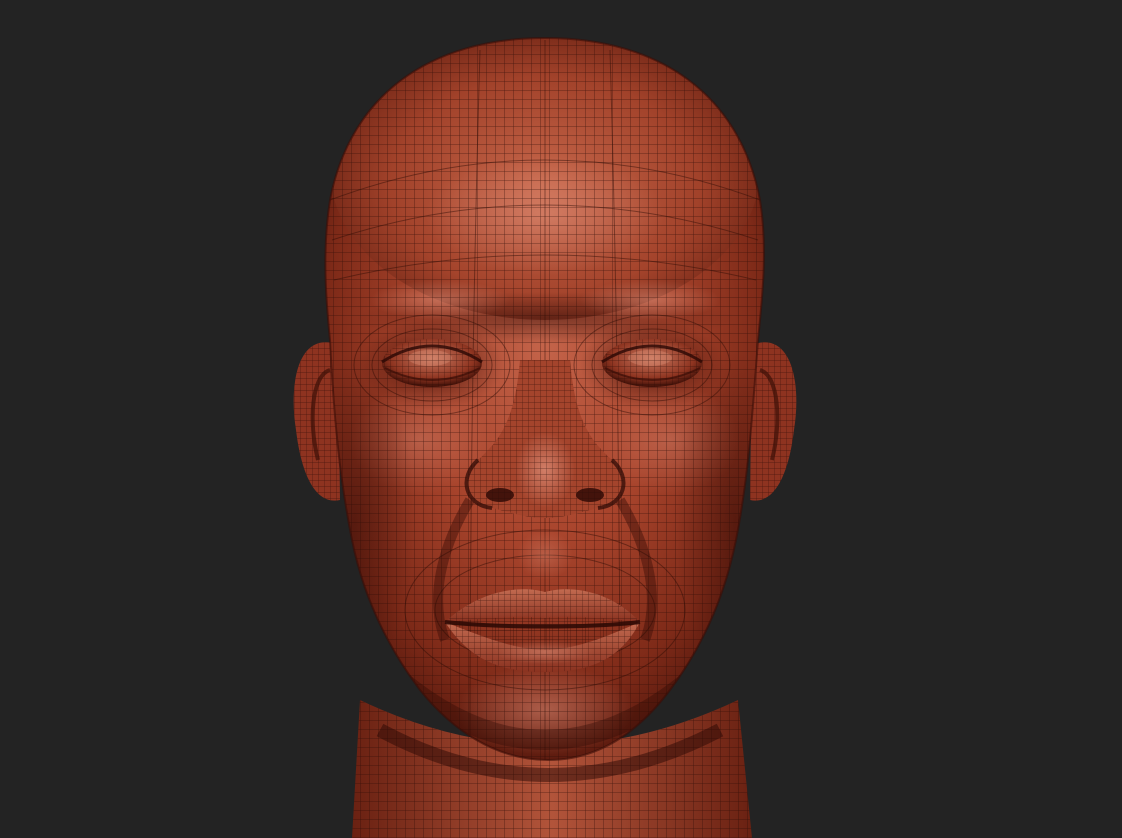  What do you see at coordinates (652, 363) in the screenshot?
I see `right-eye` at bounding box center [652, 363].